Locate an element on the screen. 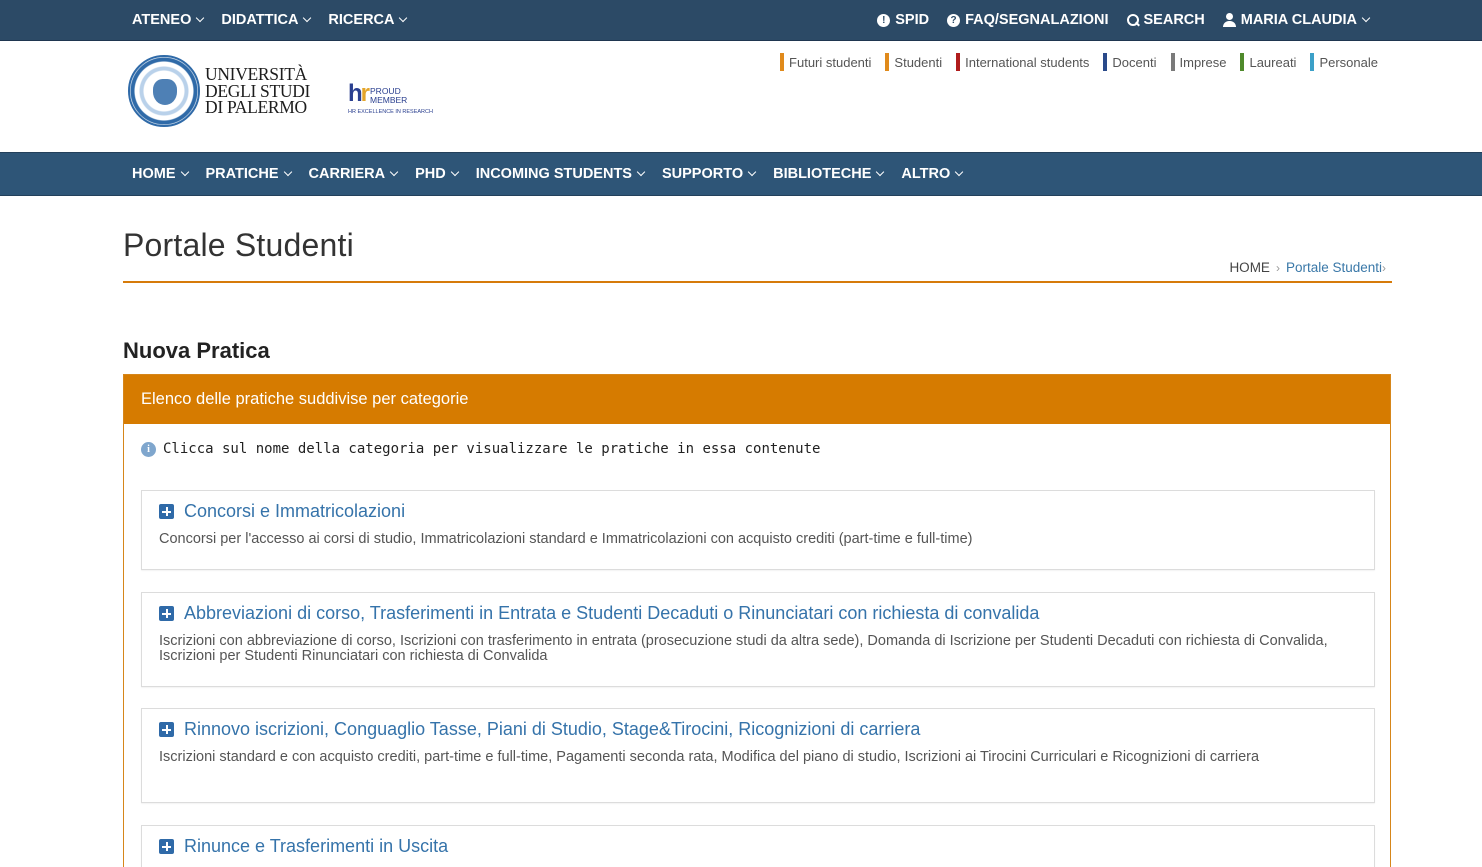  audience-futuri-studenti: Futuri studenti is located at coordinates (825, 62).